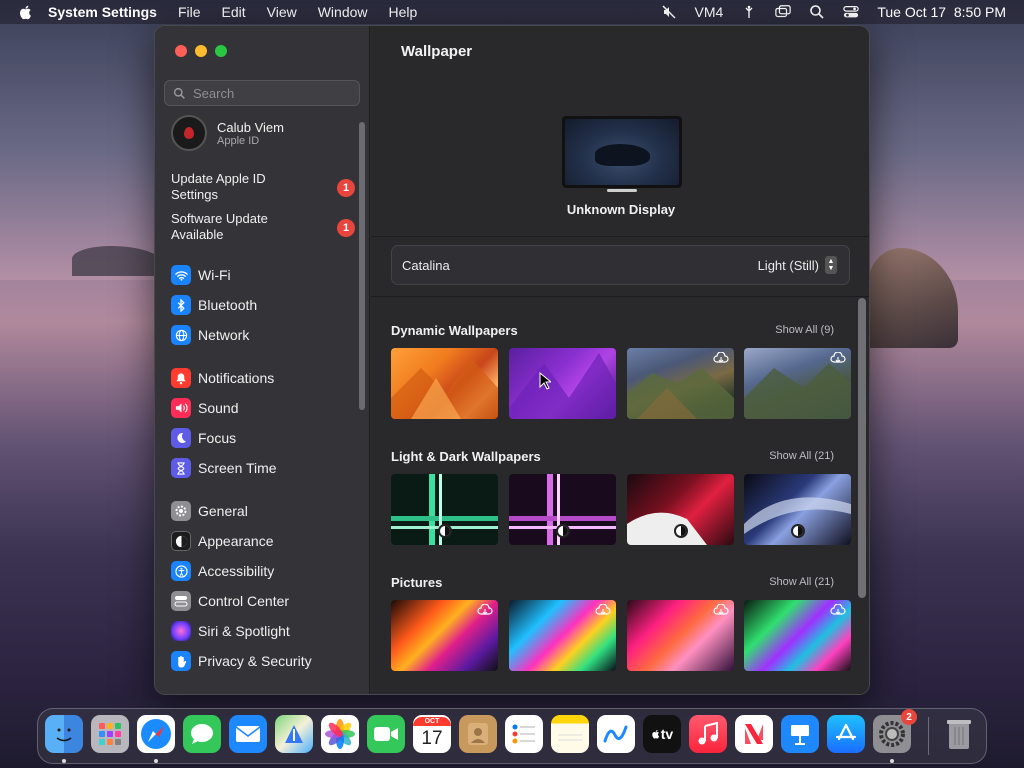 This screenshot has height=768, width=1024. I want to click on search-field: Search, so click(262, 93).